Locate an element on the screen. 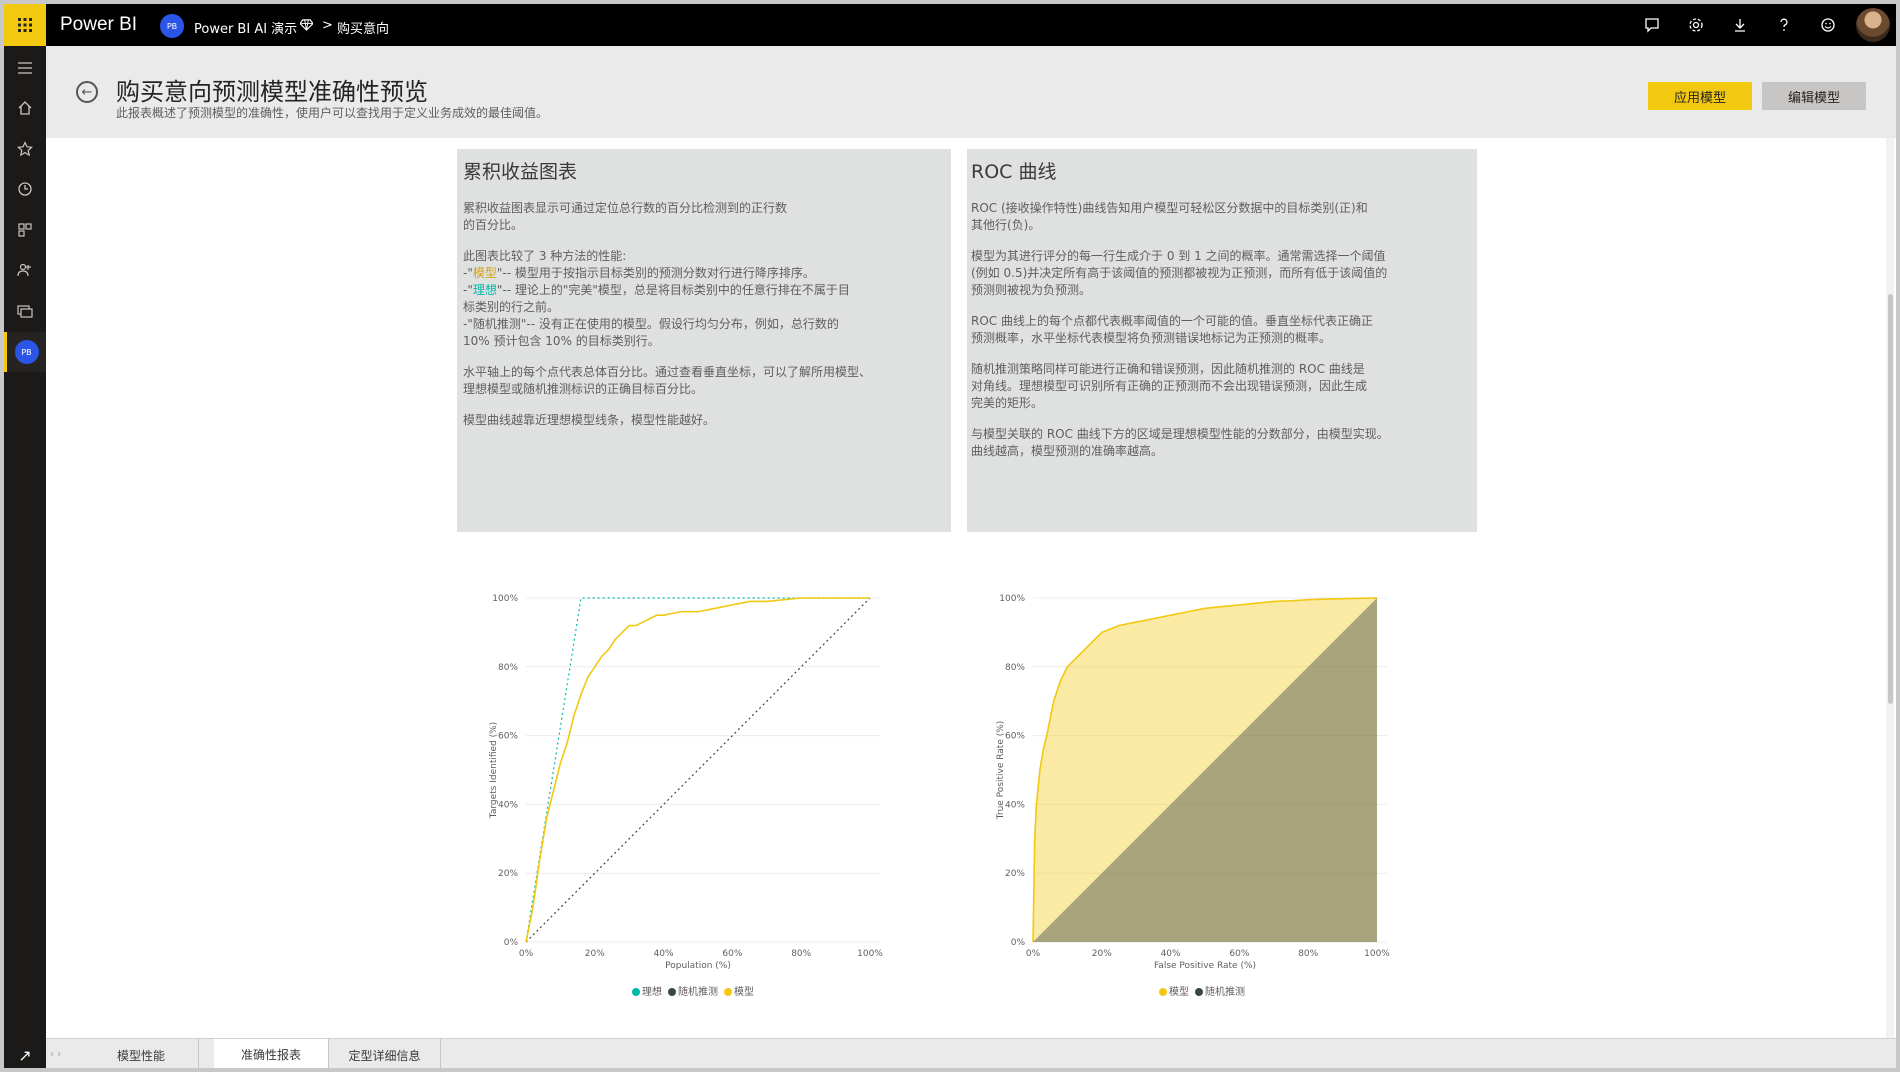  feedback-icon is located at coordinates (1828, 25).